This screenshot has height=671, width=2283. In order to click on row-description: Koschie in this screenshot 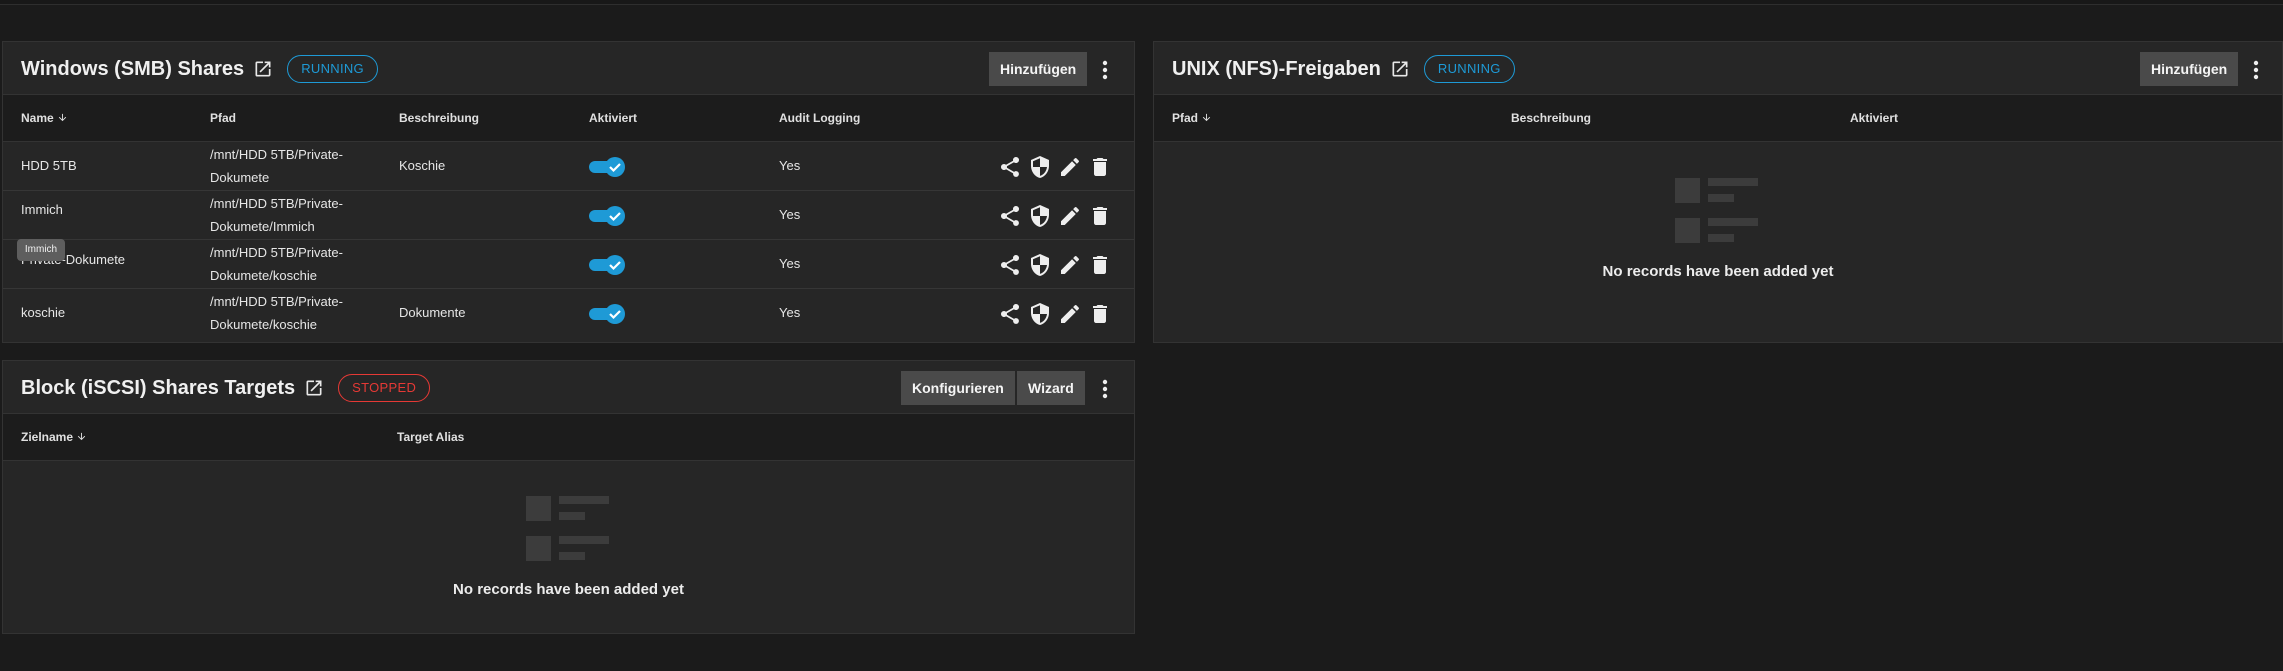, I will do `click(422, 165)`.